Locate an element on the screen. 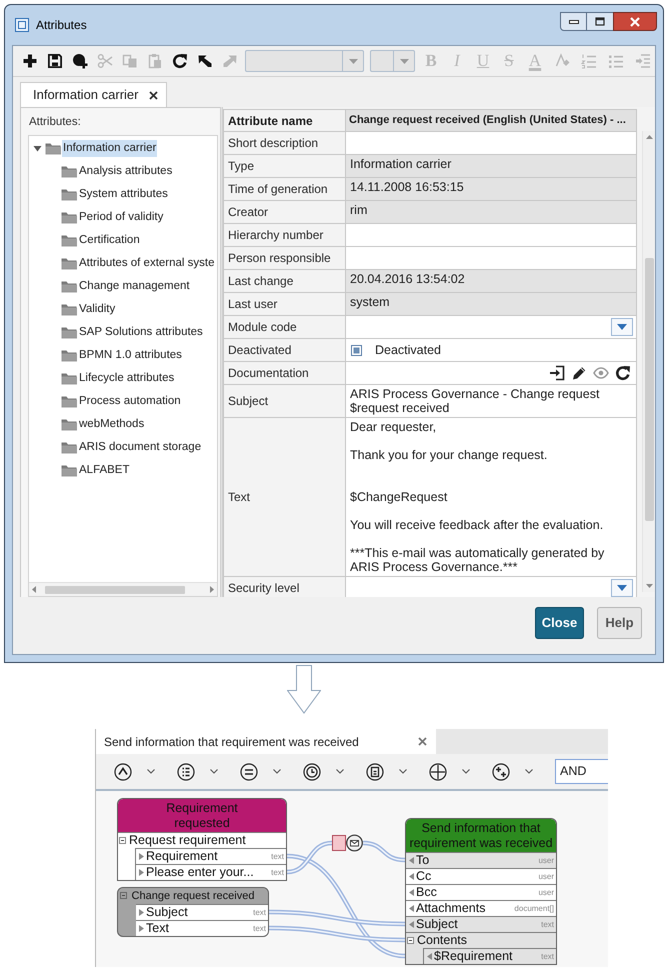 The image size is (667, 969). node-title: Requirement requested is located at coordinates (202, 815).